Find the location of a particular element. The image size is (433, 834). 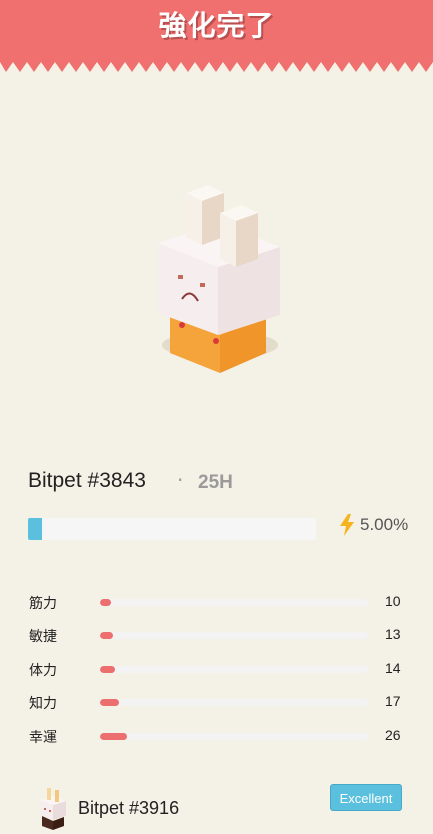

stat-value: 17 is located at coordinates (393, 701).